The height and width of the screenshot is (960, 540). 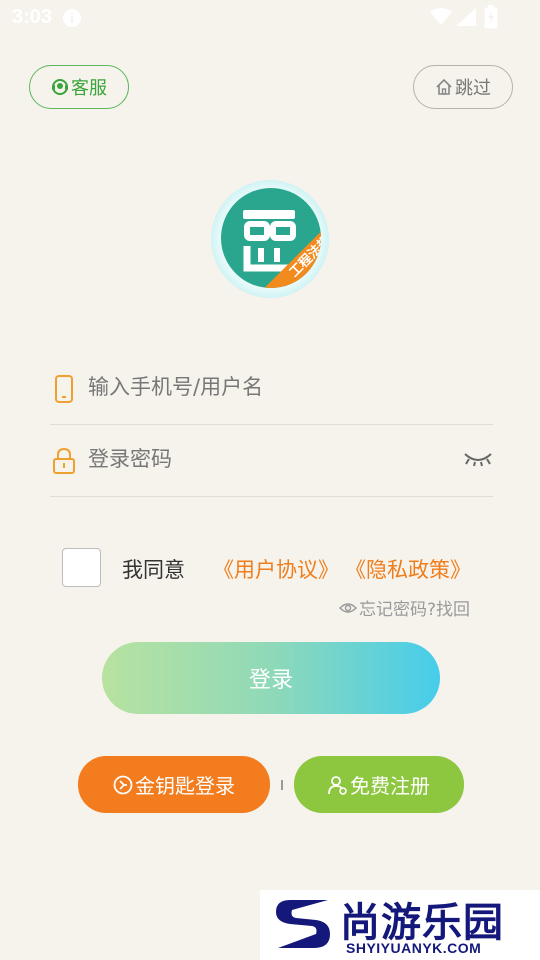 What do you see at coordinates (270, 18) in the screenshot?
I see `status-bar: 3:03` at bounding box center [270, 18].